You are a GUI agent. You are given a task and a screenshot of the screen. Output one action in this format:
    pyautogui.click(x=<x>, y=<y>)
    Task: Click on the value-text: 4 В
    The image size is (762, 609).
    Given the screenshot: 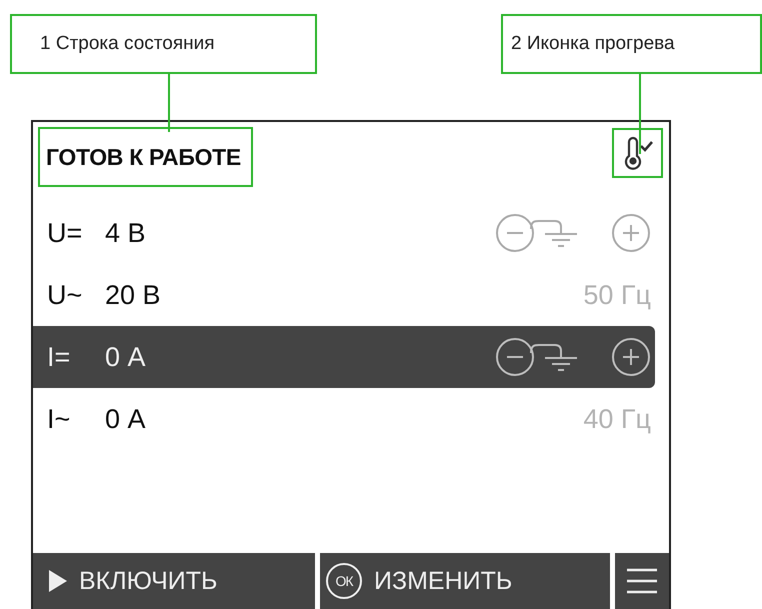 What is the action you would take?
    pyautogui.click(x=126, y=233)
    